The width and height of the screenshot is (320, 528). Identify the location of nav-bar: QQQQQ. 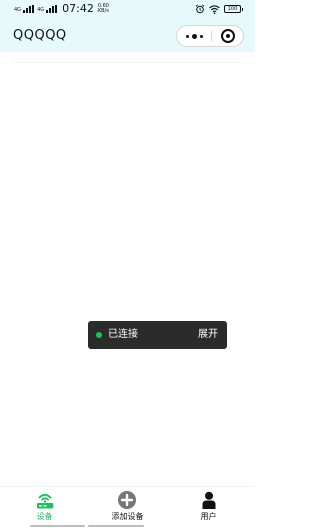
(127, 36).